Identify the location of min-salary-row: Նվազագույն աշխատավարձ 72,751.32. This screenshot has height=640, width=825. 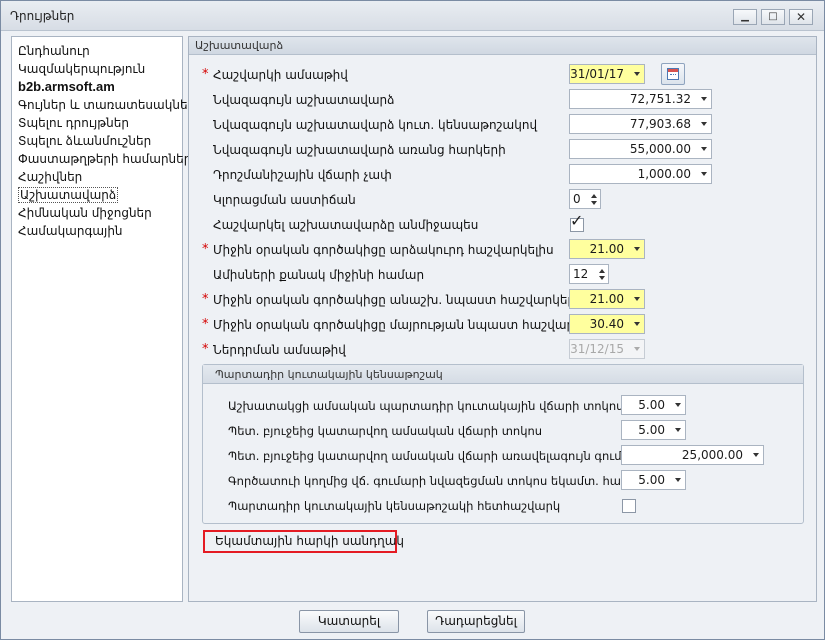
(502, 100).